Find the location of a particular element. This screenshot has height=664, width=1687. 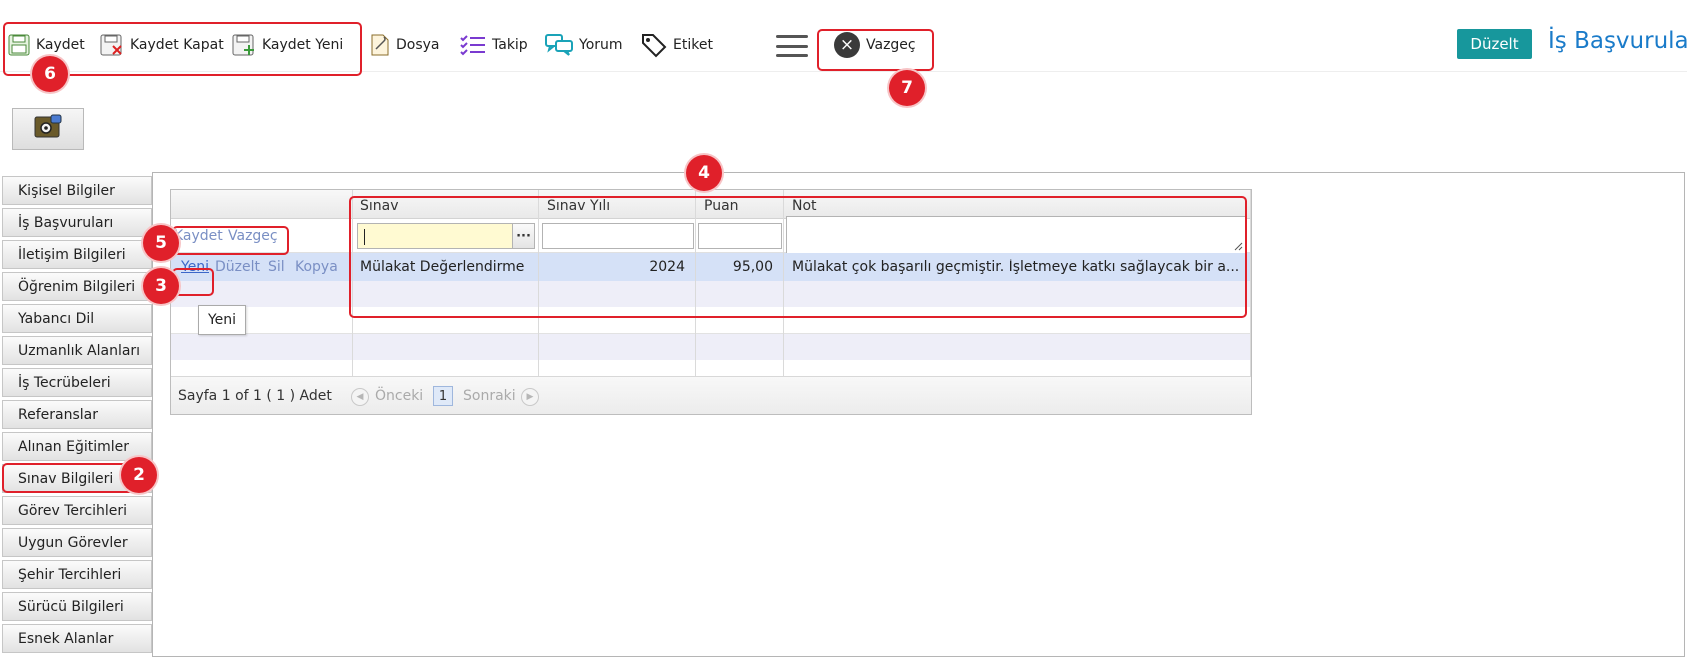

sidebar-item-is-tecrubeleri: İş Tecrübeleri is located at coordinates (77, 382).